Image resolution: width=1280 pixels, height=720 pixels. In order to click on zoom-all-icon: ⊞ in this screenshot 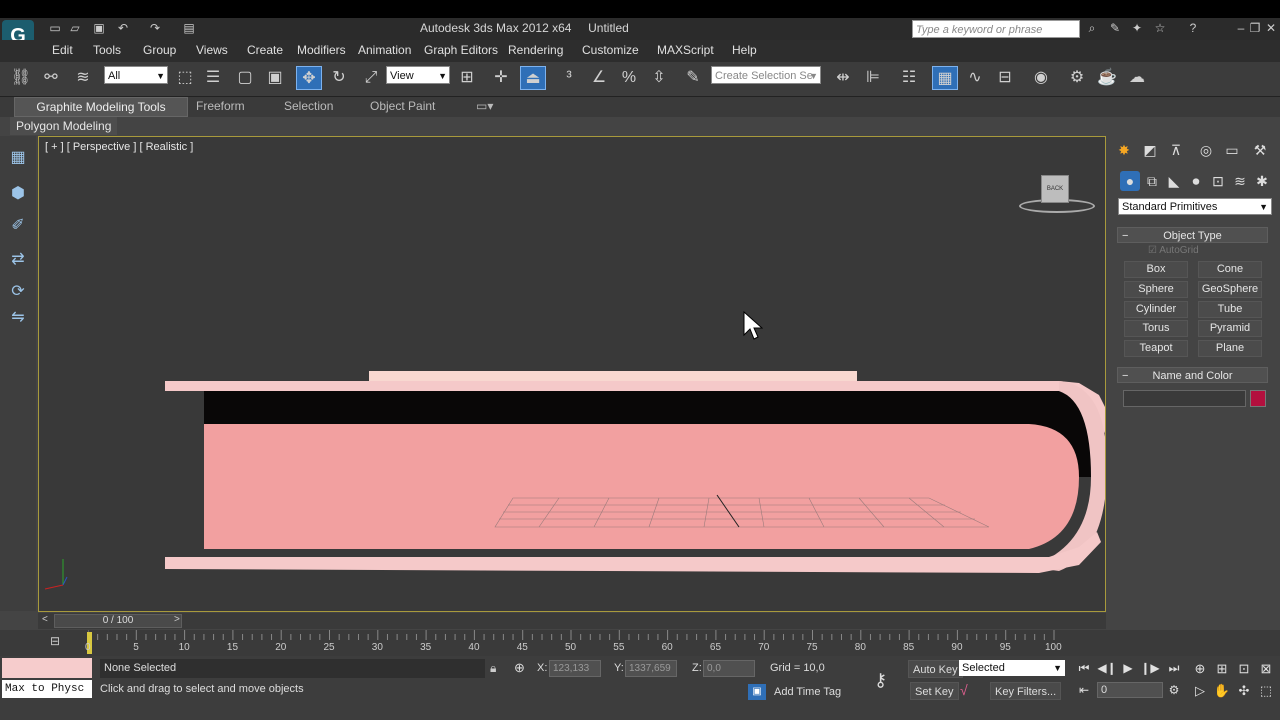, I will do `click(1222, 669)`.